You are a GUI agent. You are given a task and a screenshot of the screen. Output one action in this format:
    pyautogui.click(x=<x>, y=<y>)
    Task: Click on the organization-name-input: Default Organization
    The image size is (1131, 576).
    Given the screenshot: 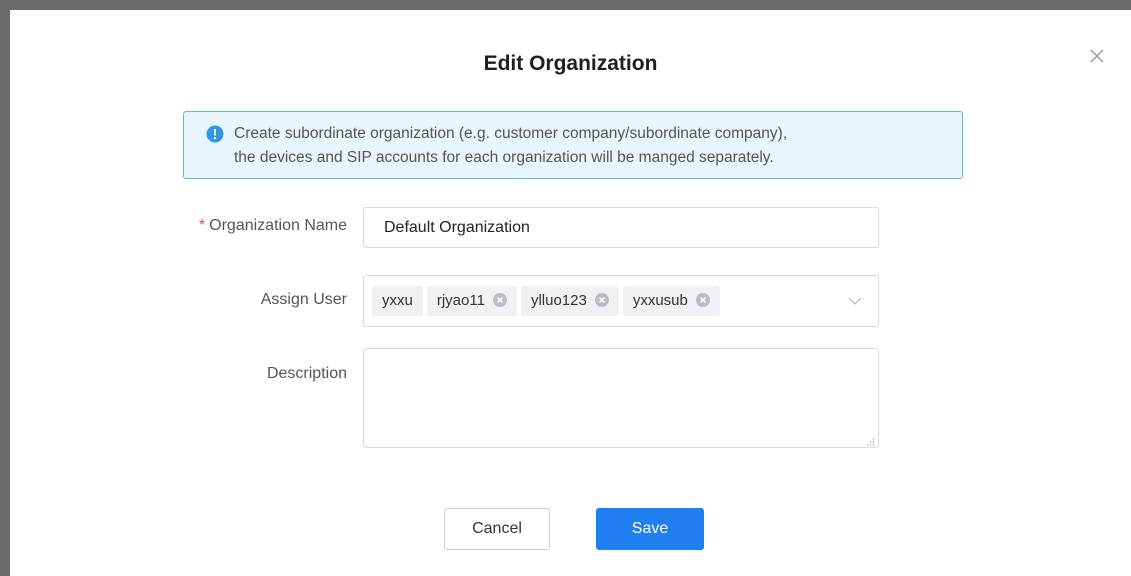 What is the action you would take?
    pyautogui.click(x=621, y=227)
    